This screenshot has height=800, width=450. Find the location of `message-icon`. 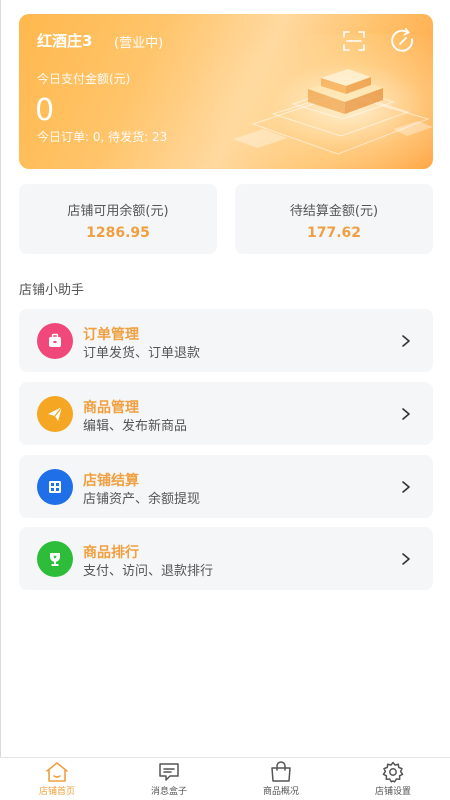

message-icon is located at coordinates (169, 772).